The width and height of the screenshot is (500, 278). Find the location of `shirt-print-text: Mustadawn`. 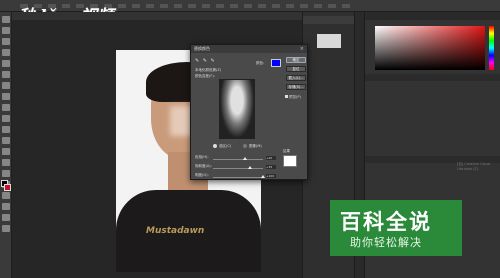

shirt-print-text: Mustadawn is located at coordinates (175, 231).